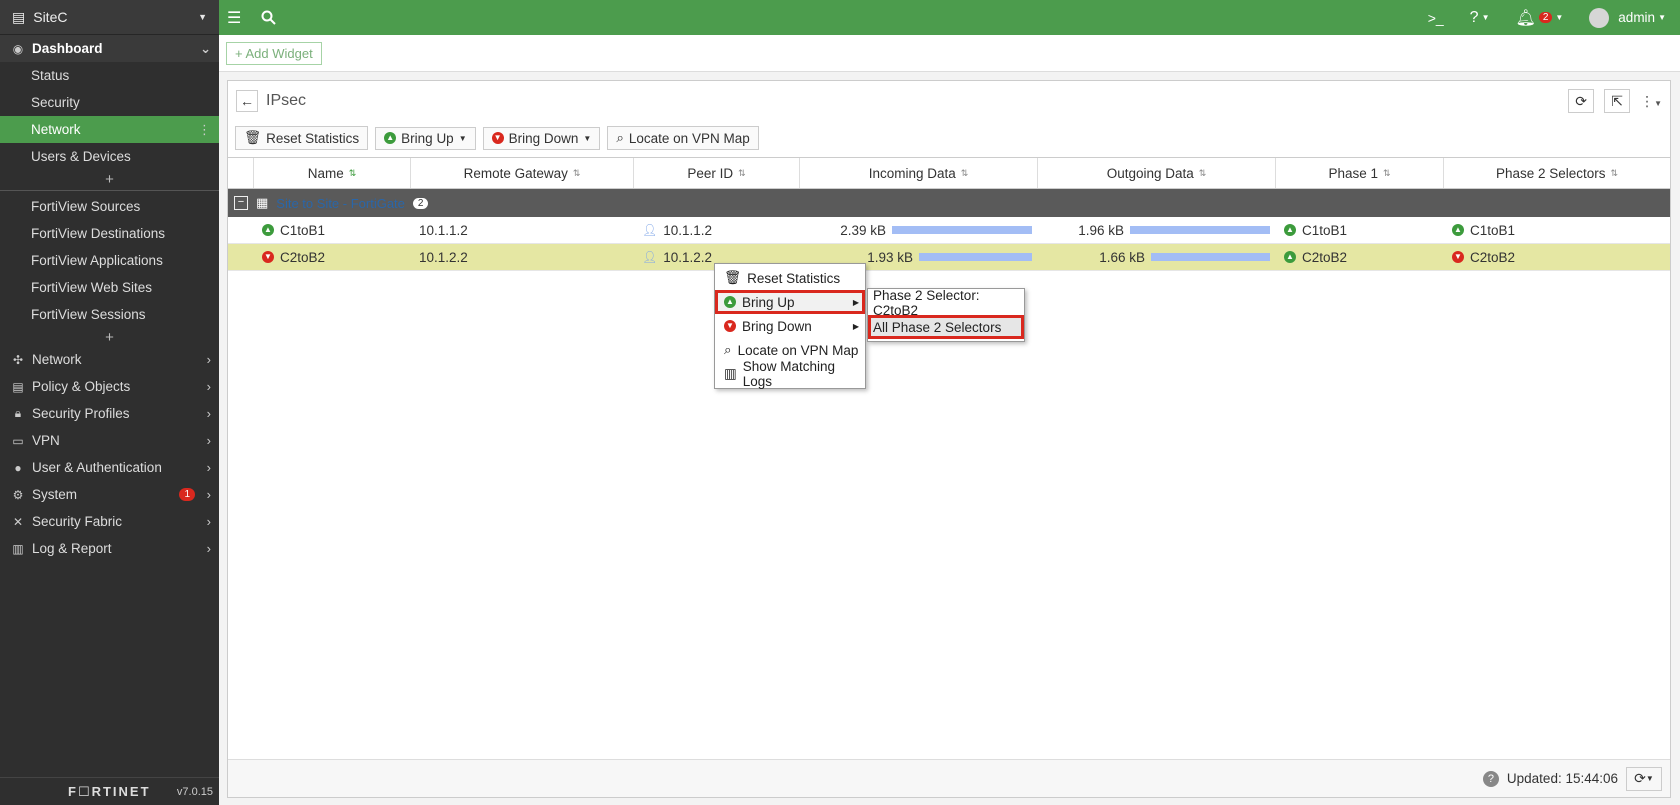 Image resolution: width=1680 pixels, height=805 pixels. Describe the element at coordinates (109, 156) in the screenshot. I see `sidebar-item-users-devices: Users & Devices` at that location.